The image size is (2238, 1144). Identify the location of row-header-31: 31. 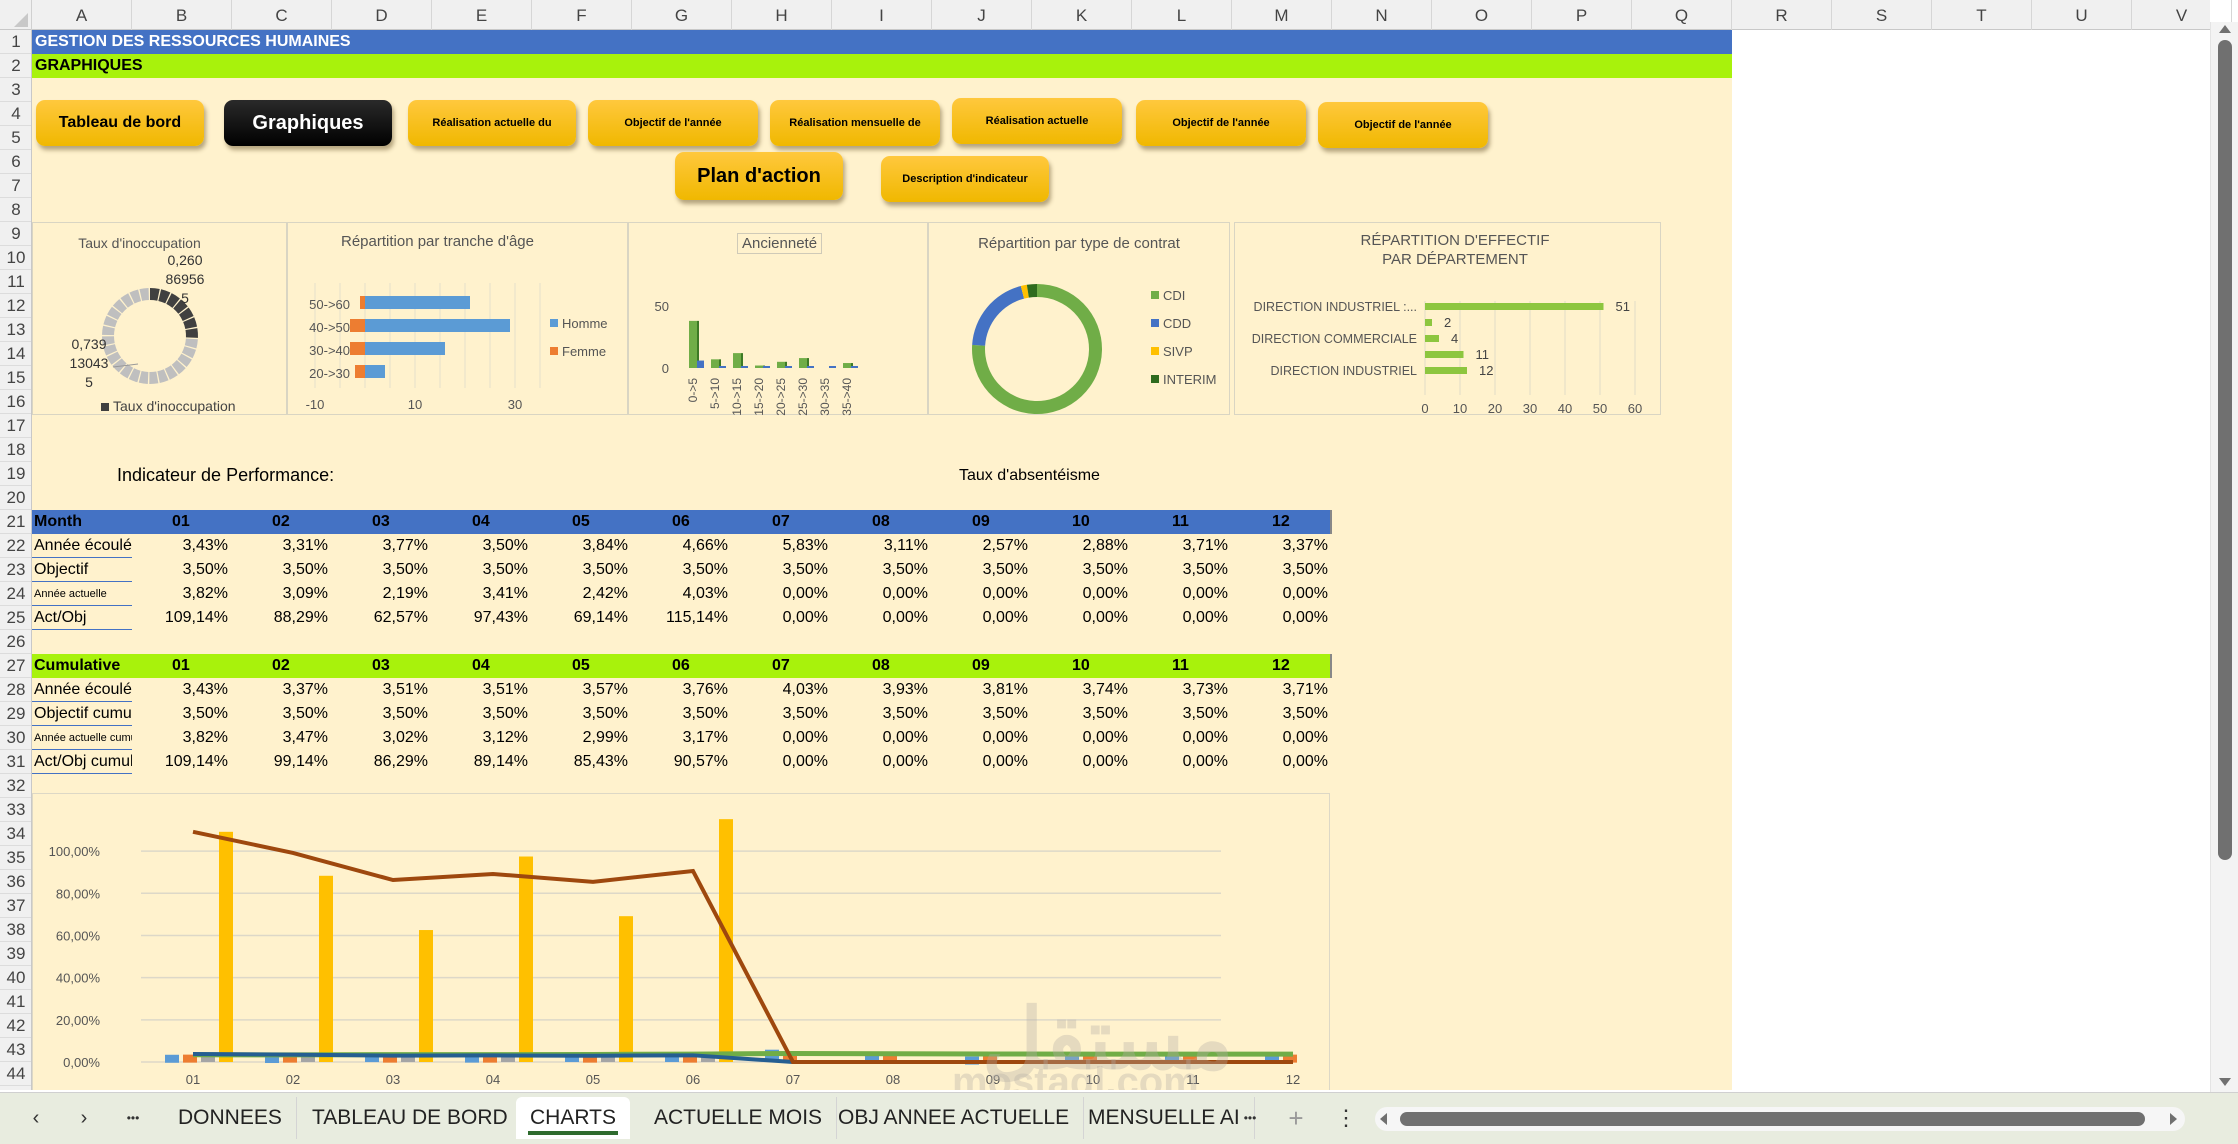
(15, 762).